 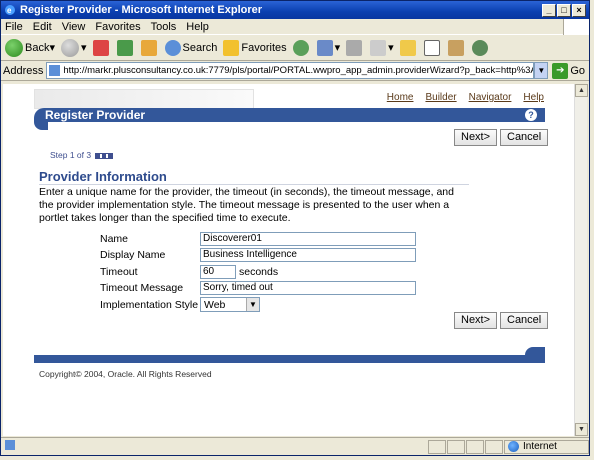 I want to click on portal-top-links: Home Builder Navigator Help, so click(x=465, y=97).